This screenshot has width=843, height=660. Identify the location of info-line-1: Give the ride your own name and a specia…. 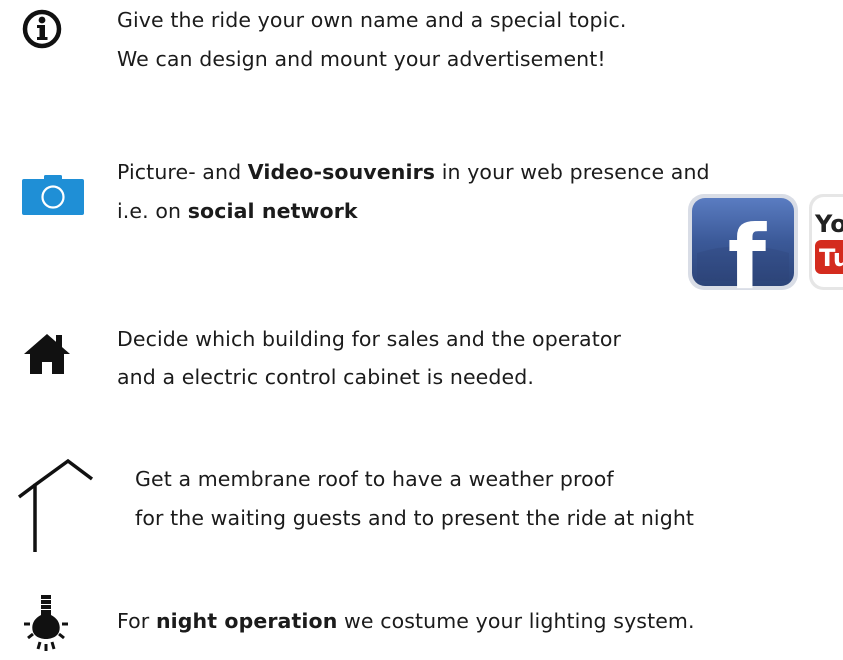
(372, 20).